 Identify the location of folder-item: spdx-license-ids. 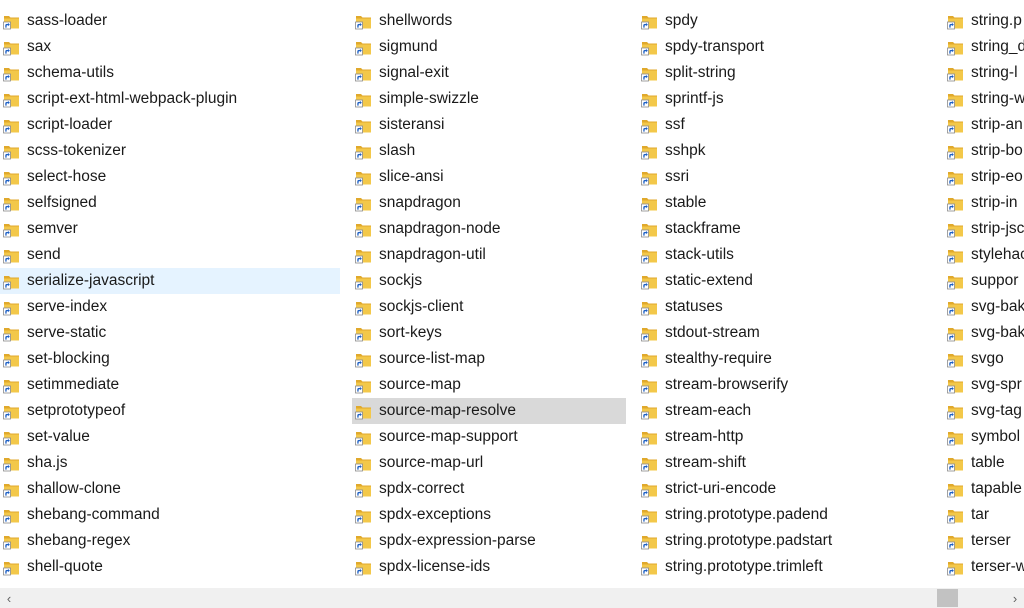
(489, 567).